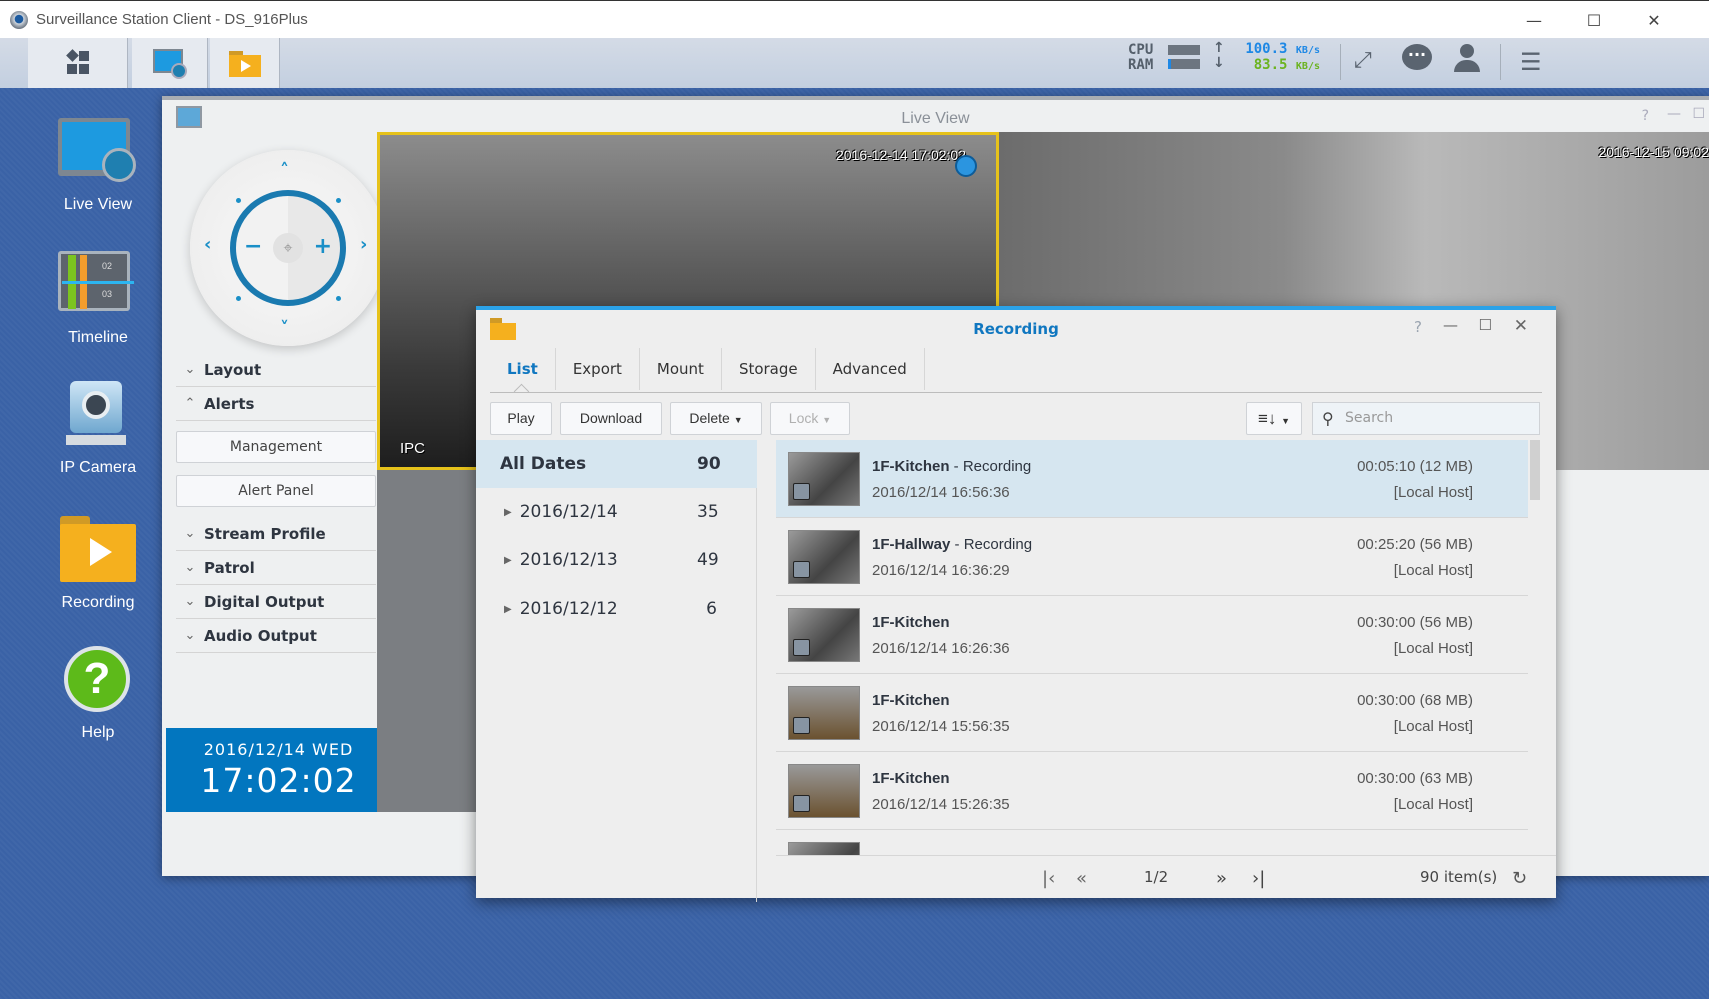  I want to click on list-scrollbar, so click(1535, 470).